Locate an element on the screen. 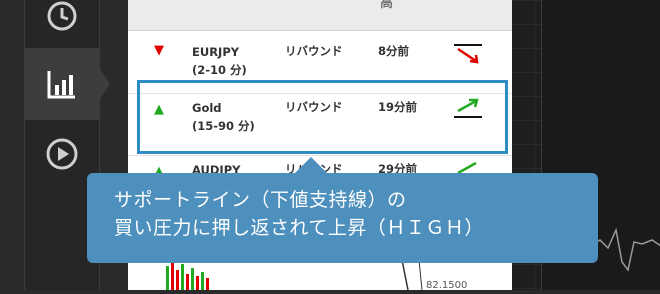 The height and width of the screenshot is (294, 660). price-label: 82.1500 is located at coordinates (447, 285).